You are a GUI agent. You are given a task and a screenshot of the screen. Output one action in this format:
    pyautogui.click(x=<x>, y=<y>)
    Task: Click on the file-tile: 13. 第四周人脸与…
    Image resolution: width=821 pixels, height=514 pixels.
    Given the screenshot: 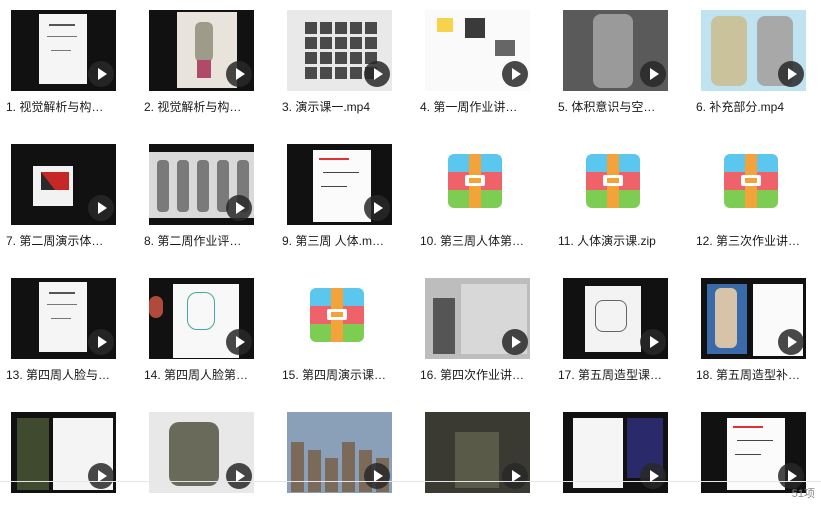 What is the action you would take?
    pyautogui.click(x=60, y=325)
    